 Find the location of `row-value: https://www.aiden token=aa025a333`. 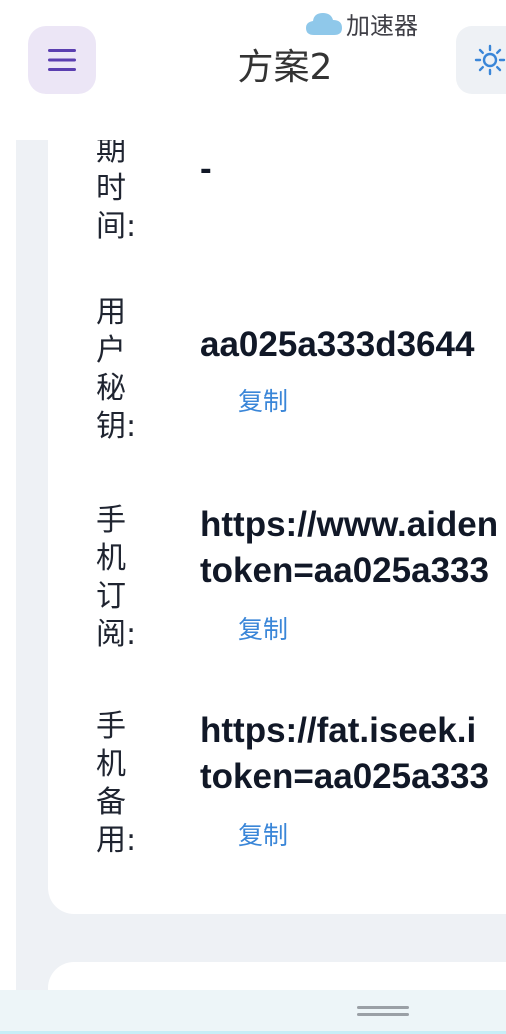

row-value: https://www.aiden token=aa025a333 is located at coordinates (349, 547).